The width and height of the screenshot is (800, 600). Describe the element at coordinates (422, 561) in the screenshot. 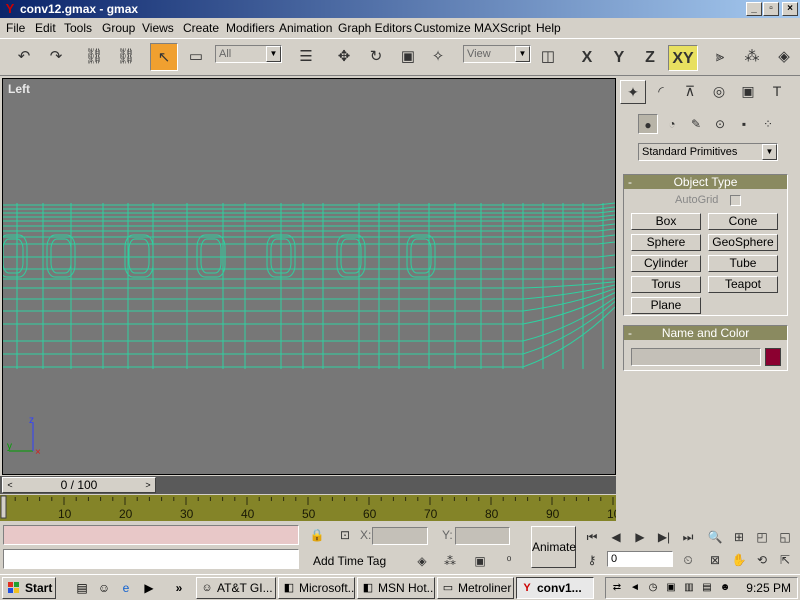

I see `shaded-view-icon: ◈` at that location.